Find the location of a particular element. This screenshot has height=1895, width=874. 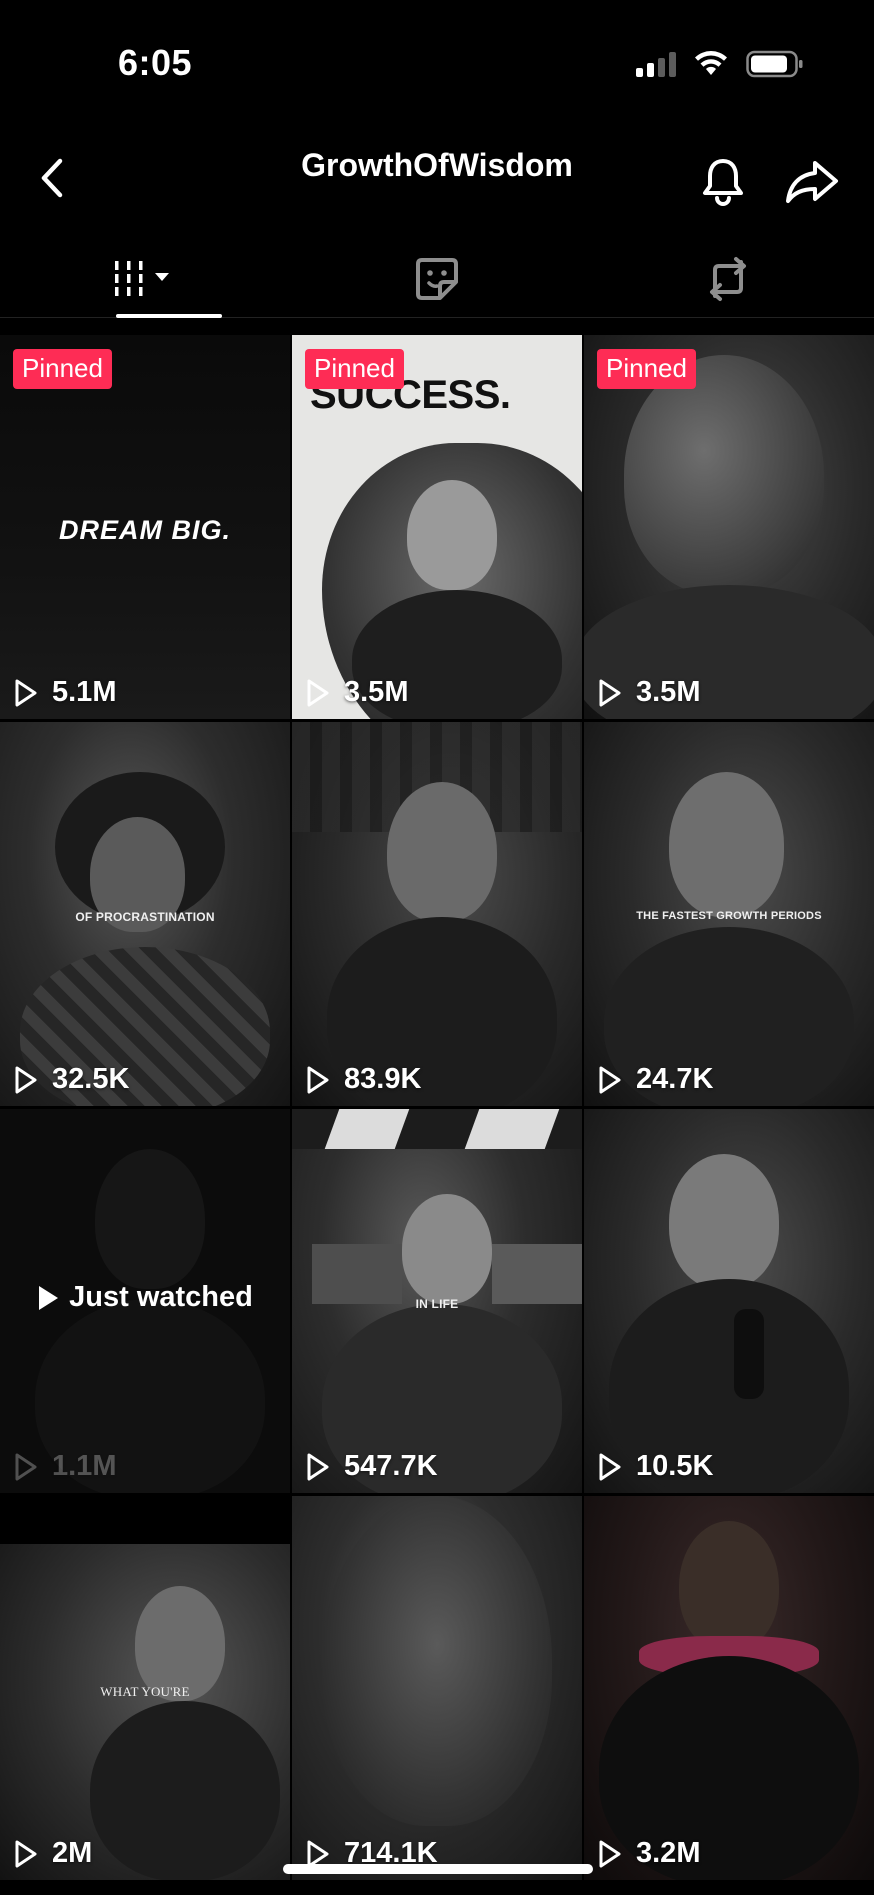

view-count-label: 5.1M is located at coordinates (84, 692).